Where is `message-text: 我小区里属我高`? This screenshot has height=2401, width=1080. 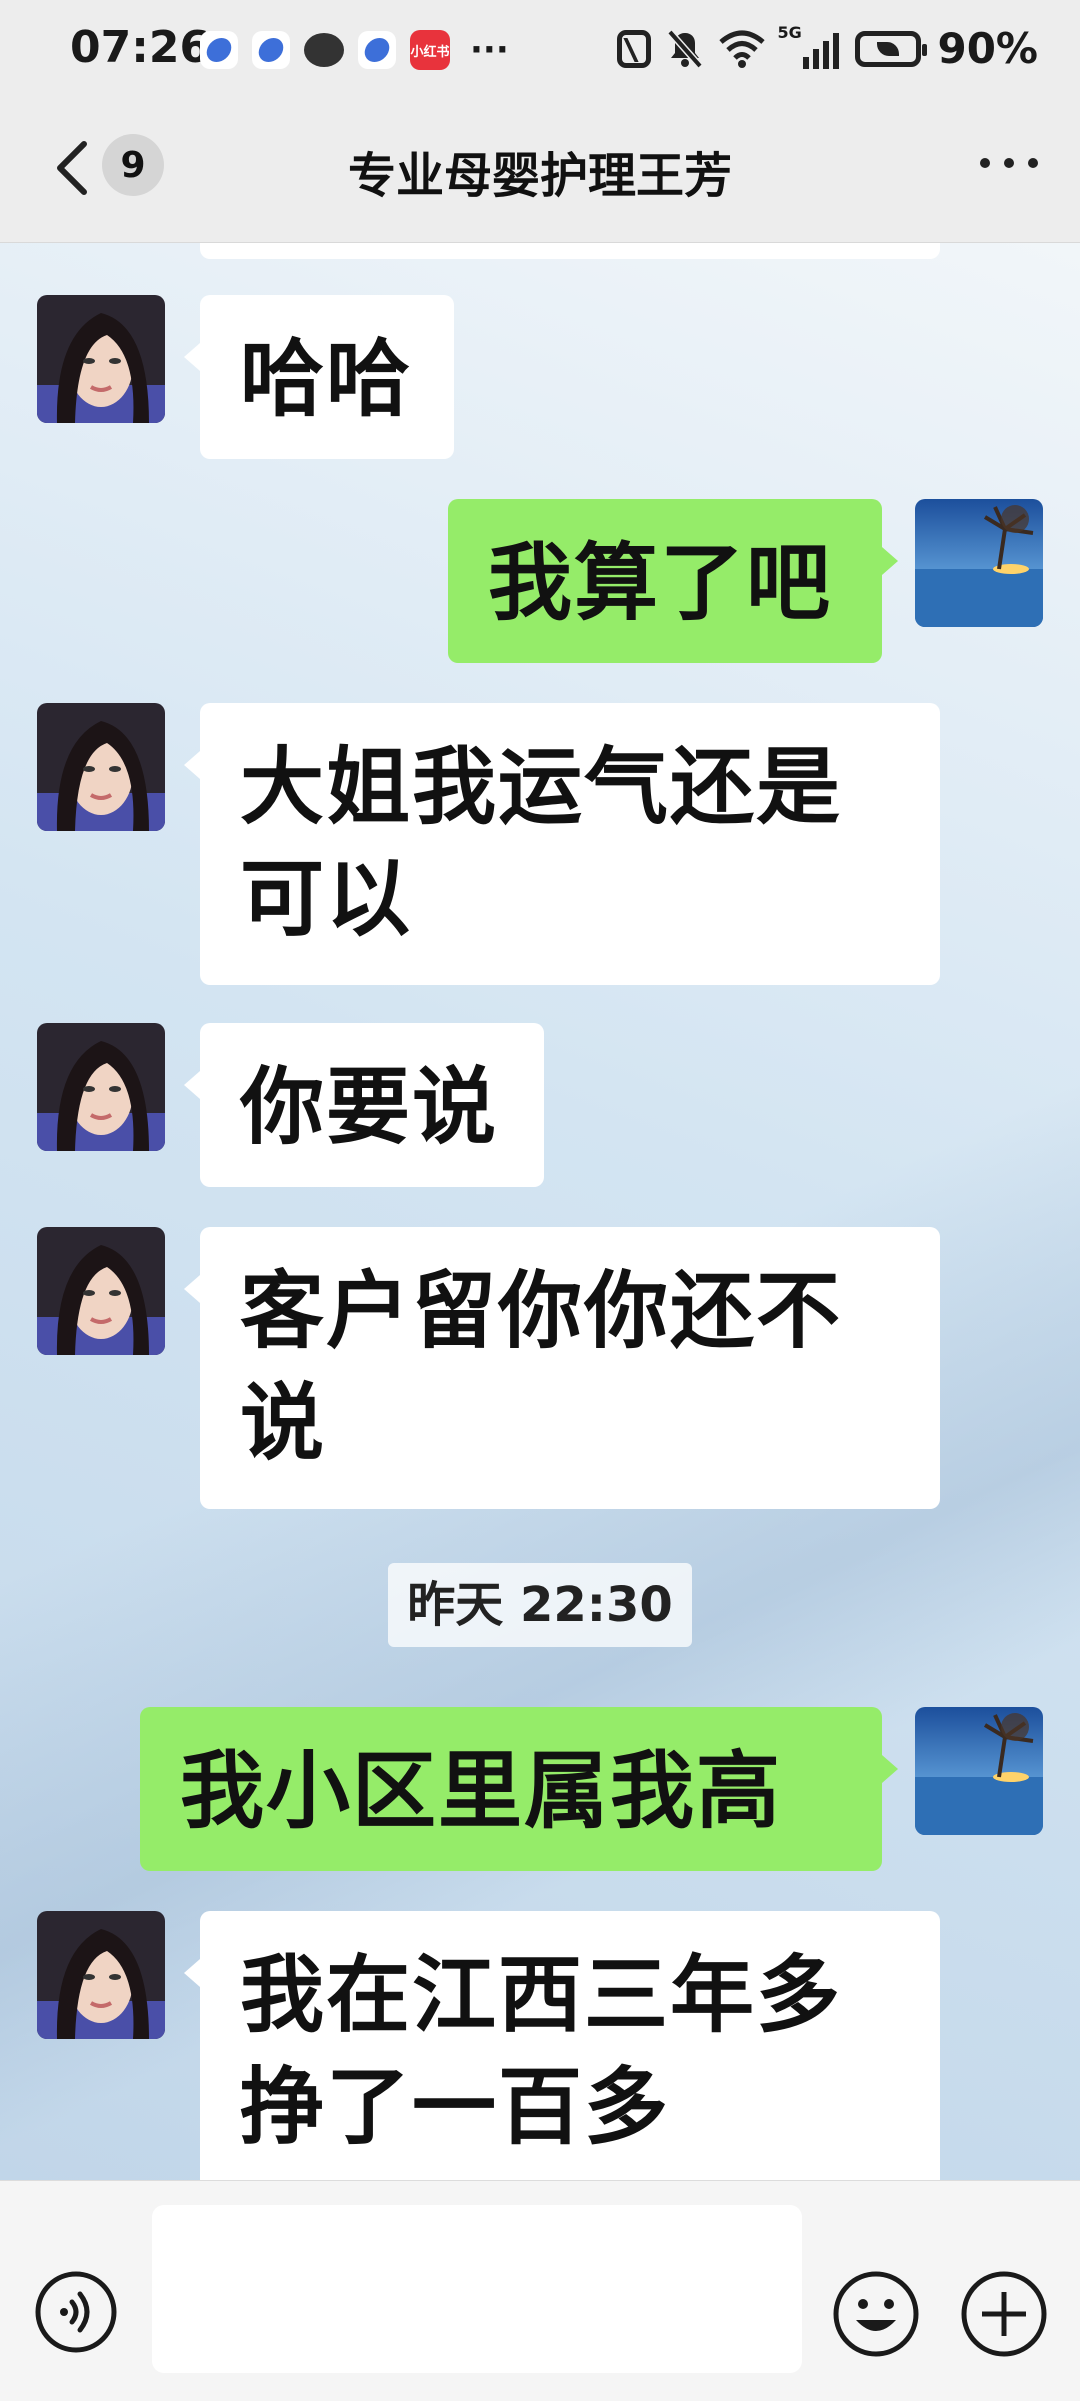
message-text: 我小区里属我高 is located at coordinates (481, 1791).